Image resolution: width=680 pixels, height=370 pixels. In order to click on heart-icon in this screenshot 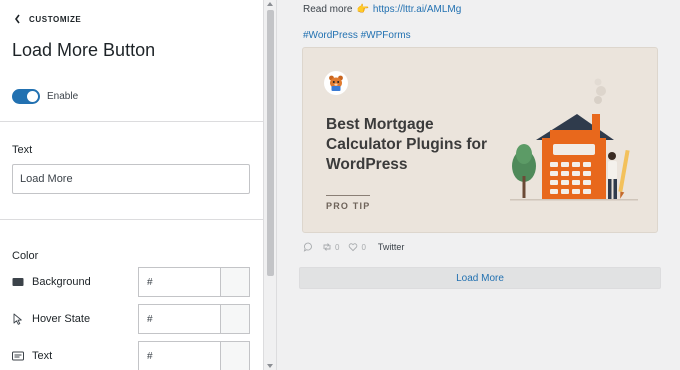, I will do `click(353, 247)`.